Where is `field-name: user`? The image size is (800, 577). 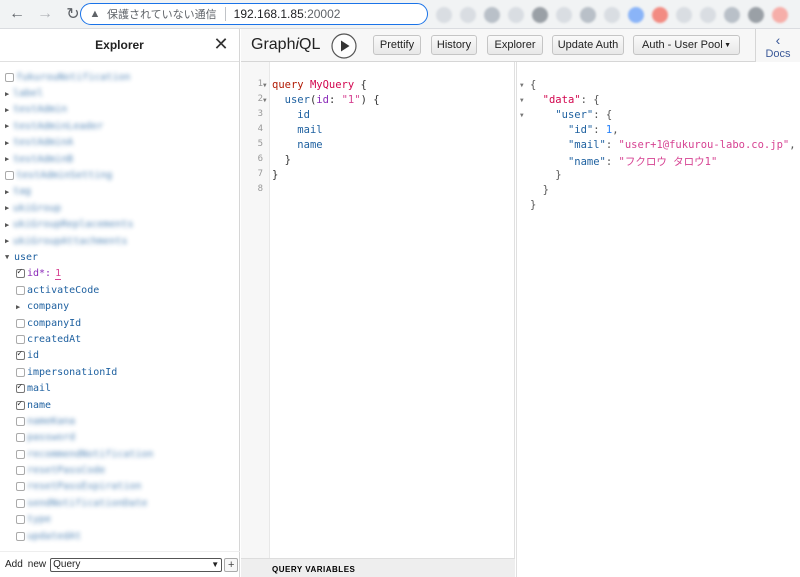 field-name: user is located at coordinates (26, 257).